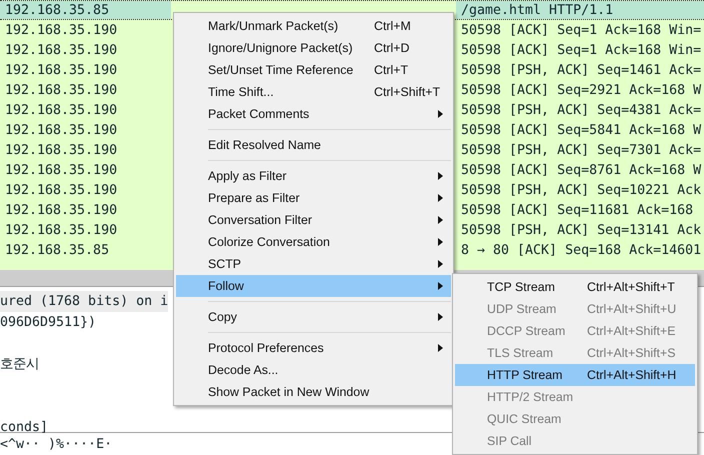 This screenshot has height=455, width=704. I want to click on packet-info: 50598 [PSH, ACK] Seq=7301 Ack=, so click(581, 151).